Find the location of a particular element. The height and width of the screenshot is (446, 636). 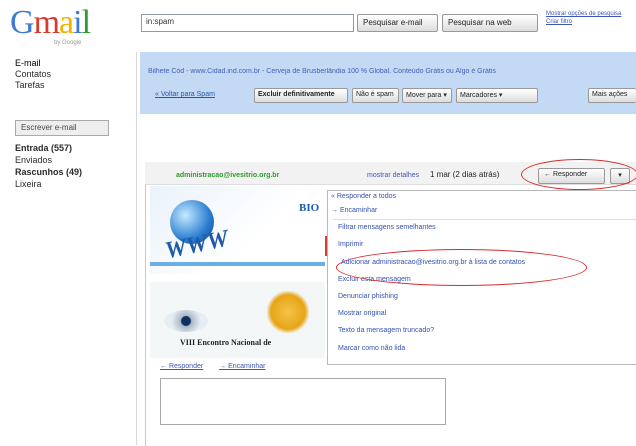

gmail-logo: Gmail by Google is located at coordinates (70, 25).